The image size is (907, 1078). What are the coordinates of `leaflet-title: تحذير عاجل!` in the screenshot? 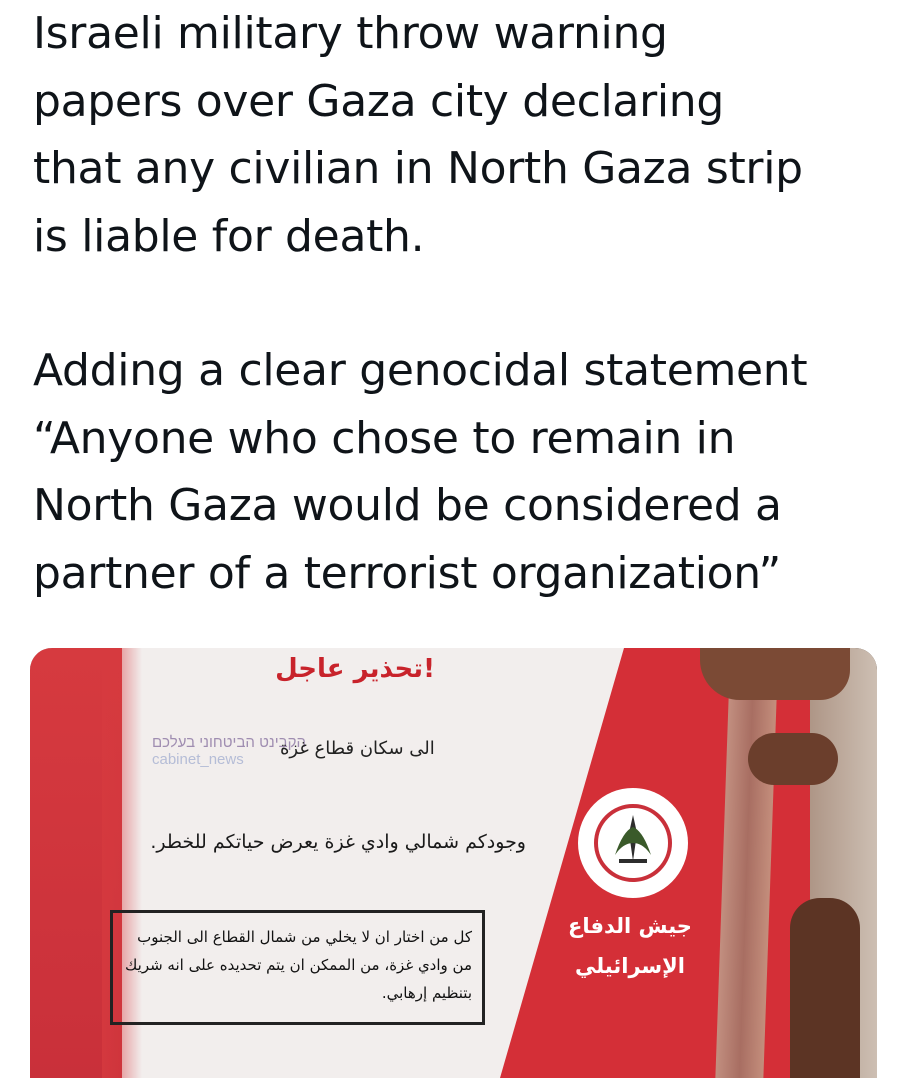 It's located at (355, 669).